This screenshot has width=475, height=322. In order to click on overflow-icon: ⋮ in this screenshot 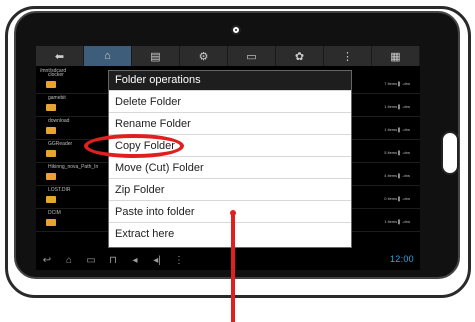, I will do `click(179, 260)`.